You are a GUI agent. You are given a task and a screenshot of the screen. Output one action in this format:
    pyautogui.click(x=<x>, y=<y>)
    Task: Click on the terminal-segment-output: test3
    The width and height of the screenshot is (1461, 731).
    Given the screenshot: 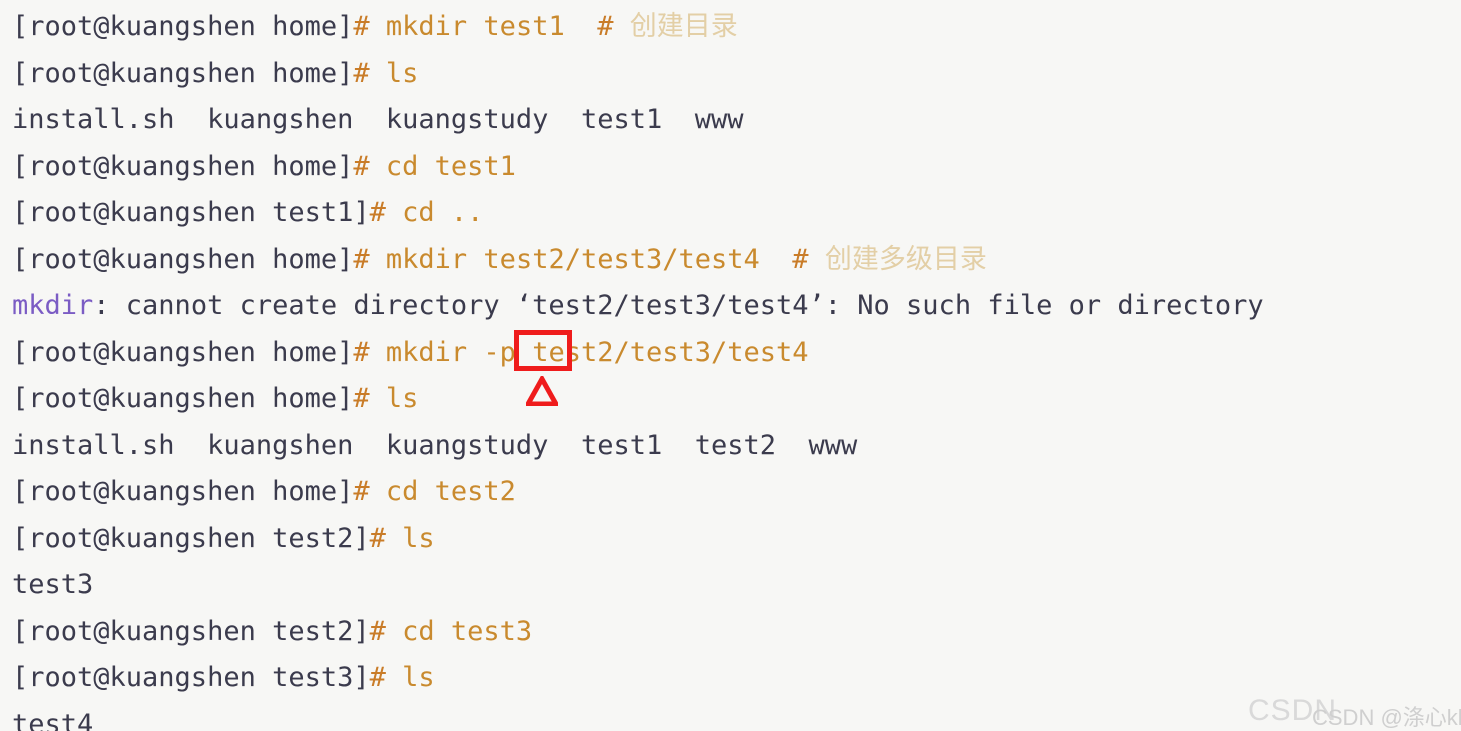 What is the action you would take?
    pyautogui.click(x=53, y=584)
    